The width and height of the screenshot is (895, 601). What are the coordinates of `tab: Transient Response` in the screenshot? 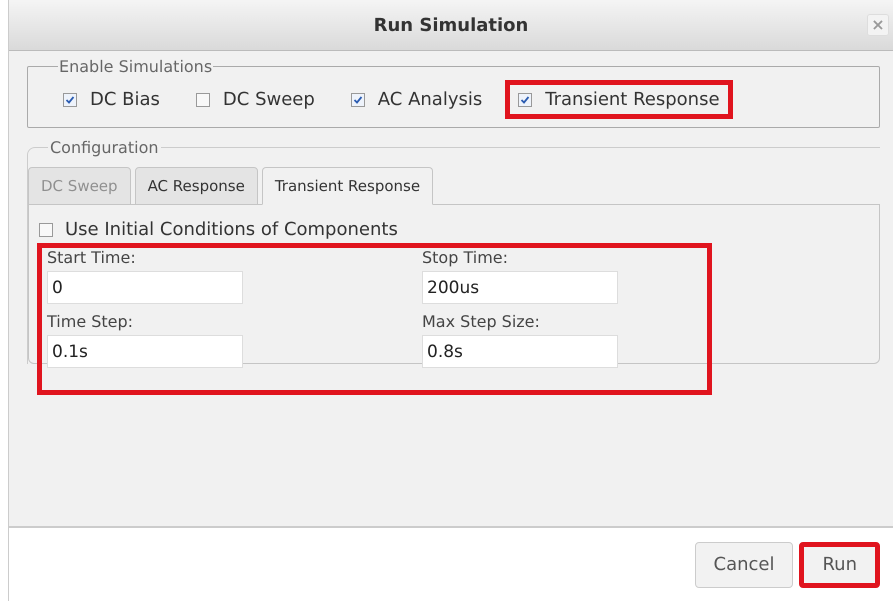 It's located at (348, 186).